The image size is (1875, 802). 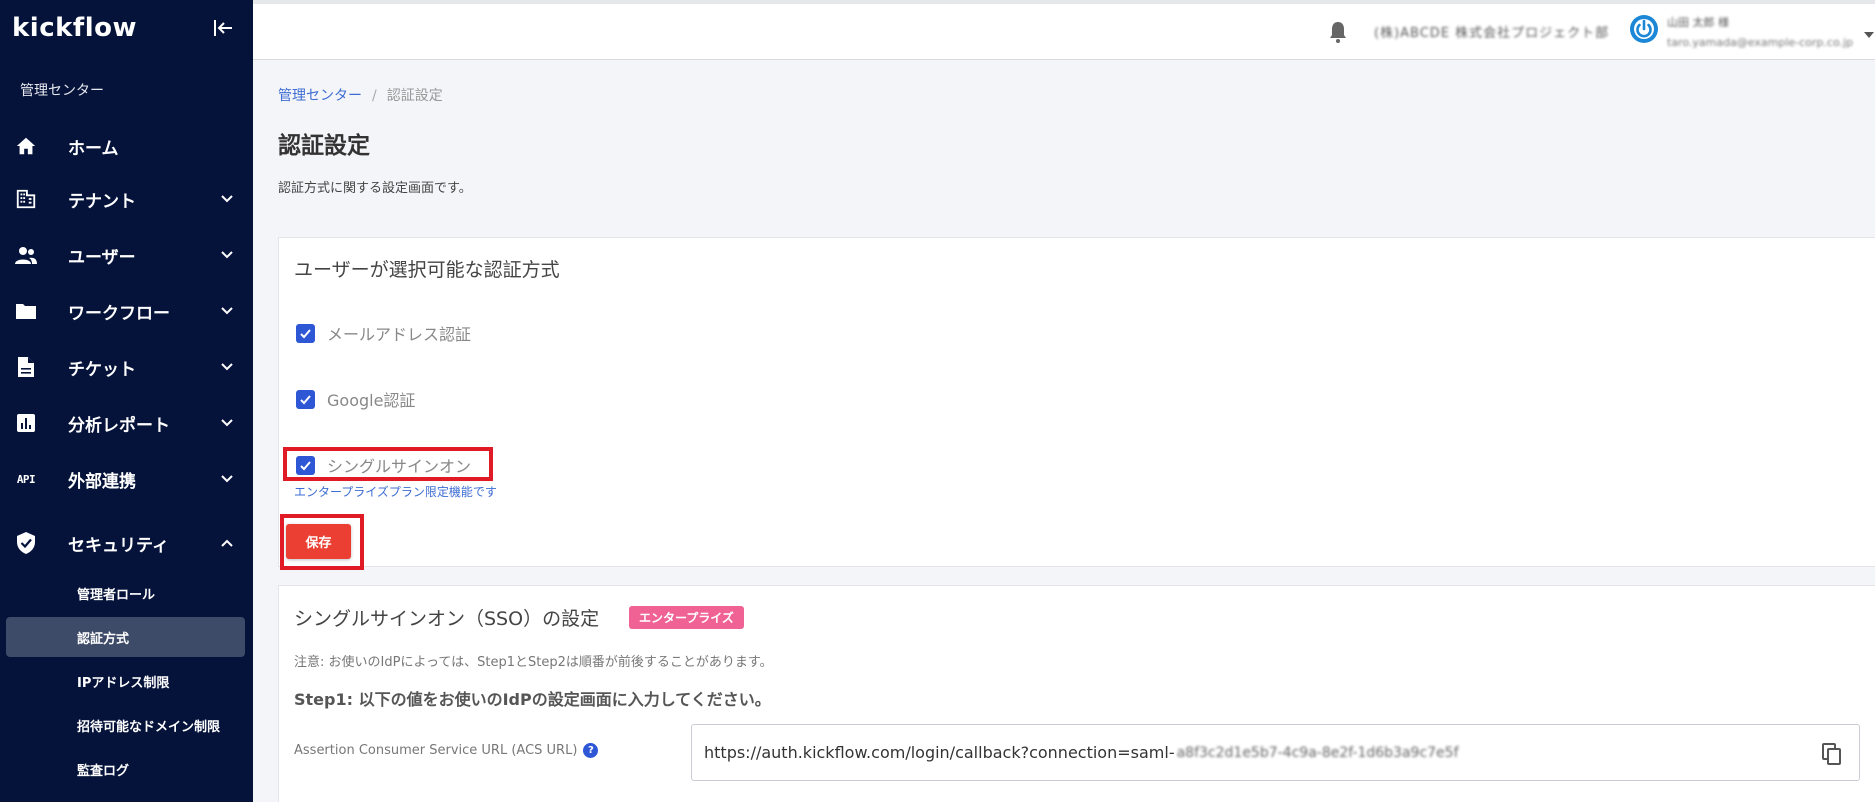 What do you see at coordinates (26, 146) in the screenshot?
I see `home-icon` at bounding box center [26, 146].